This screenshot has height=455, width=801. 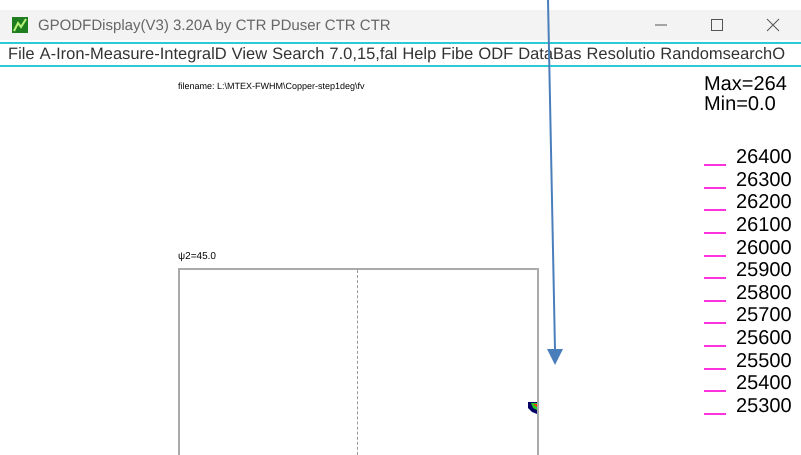 I want to click on menu-item: A-Iron-Measure-IntegralD, so click(x=133, y=54).